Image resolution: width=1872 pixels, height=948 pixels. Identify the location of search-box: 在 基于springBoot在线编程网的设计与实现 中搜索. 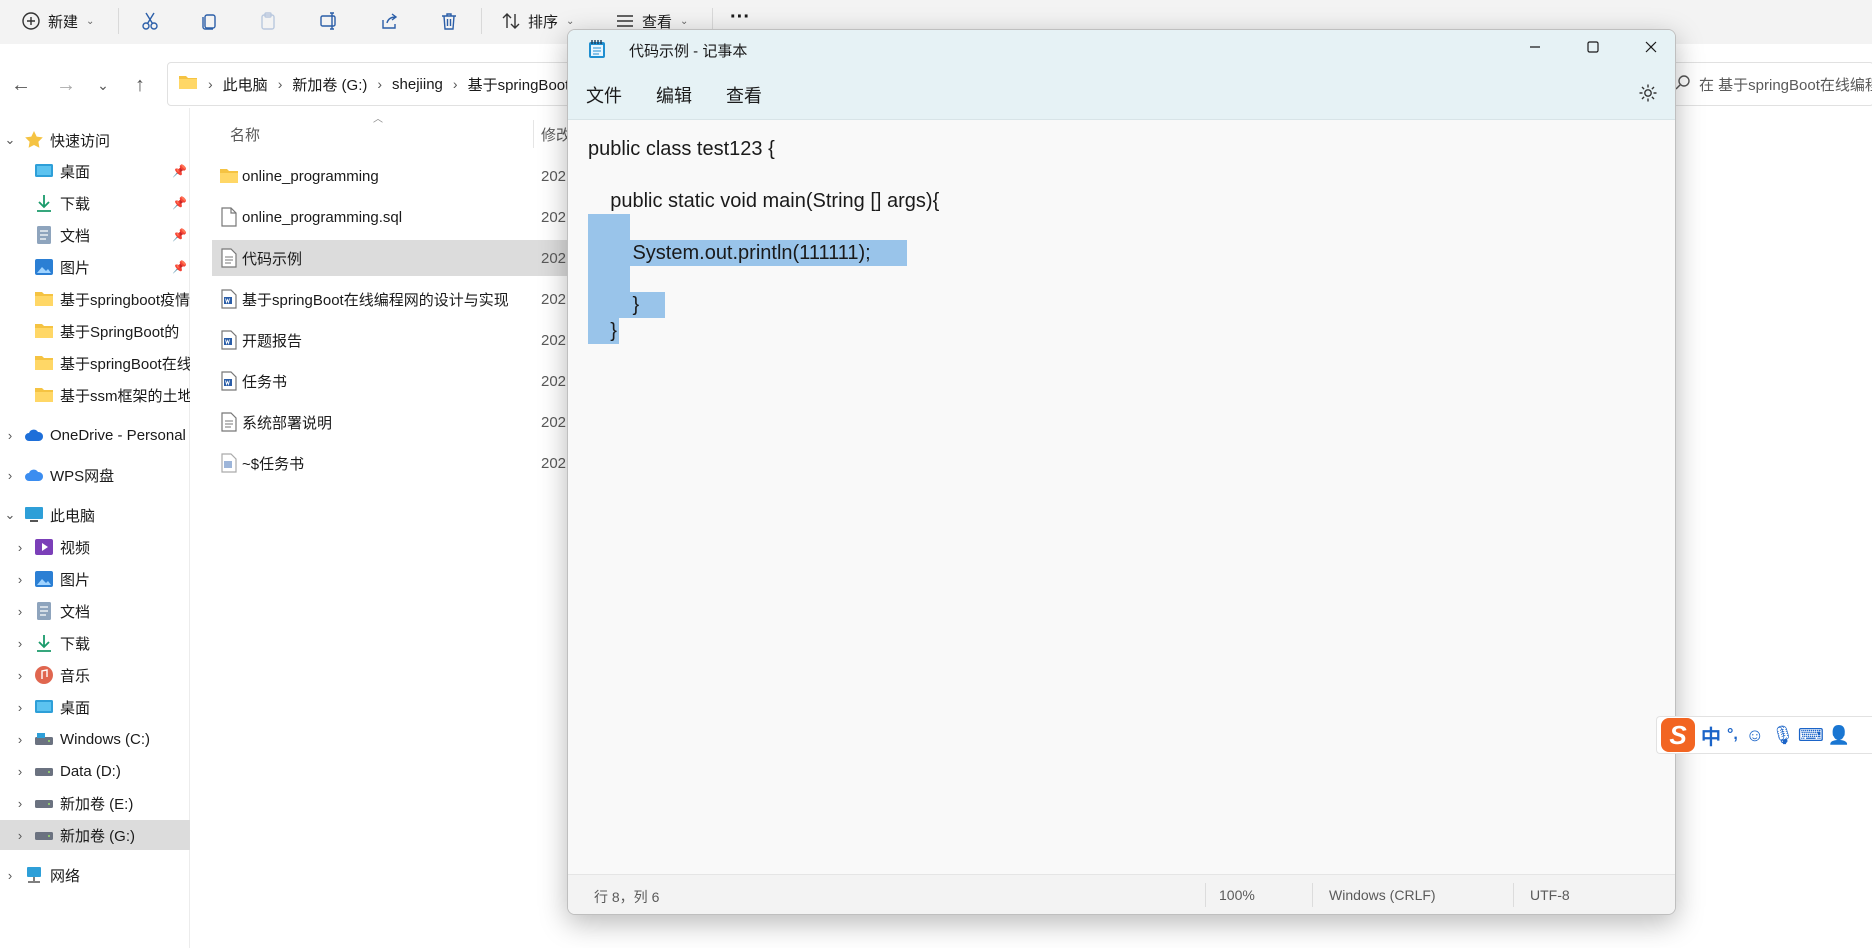
(1768, 84).